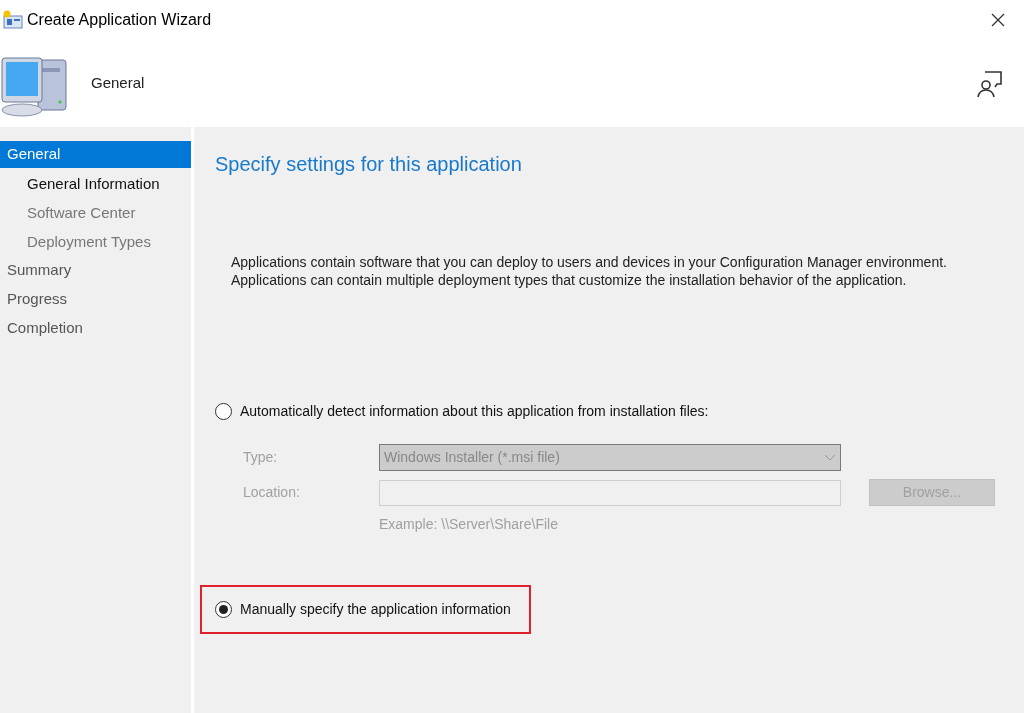  Describe the element at coordinates (261, 457) in the screenshot. I see `type-label: Type:` at that location.